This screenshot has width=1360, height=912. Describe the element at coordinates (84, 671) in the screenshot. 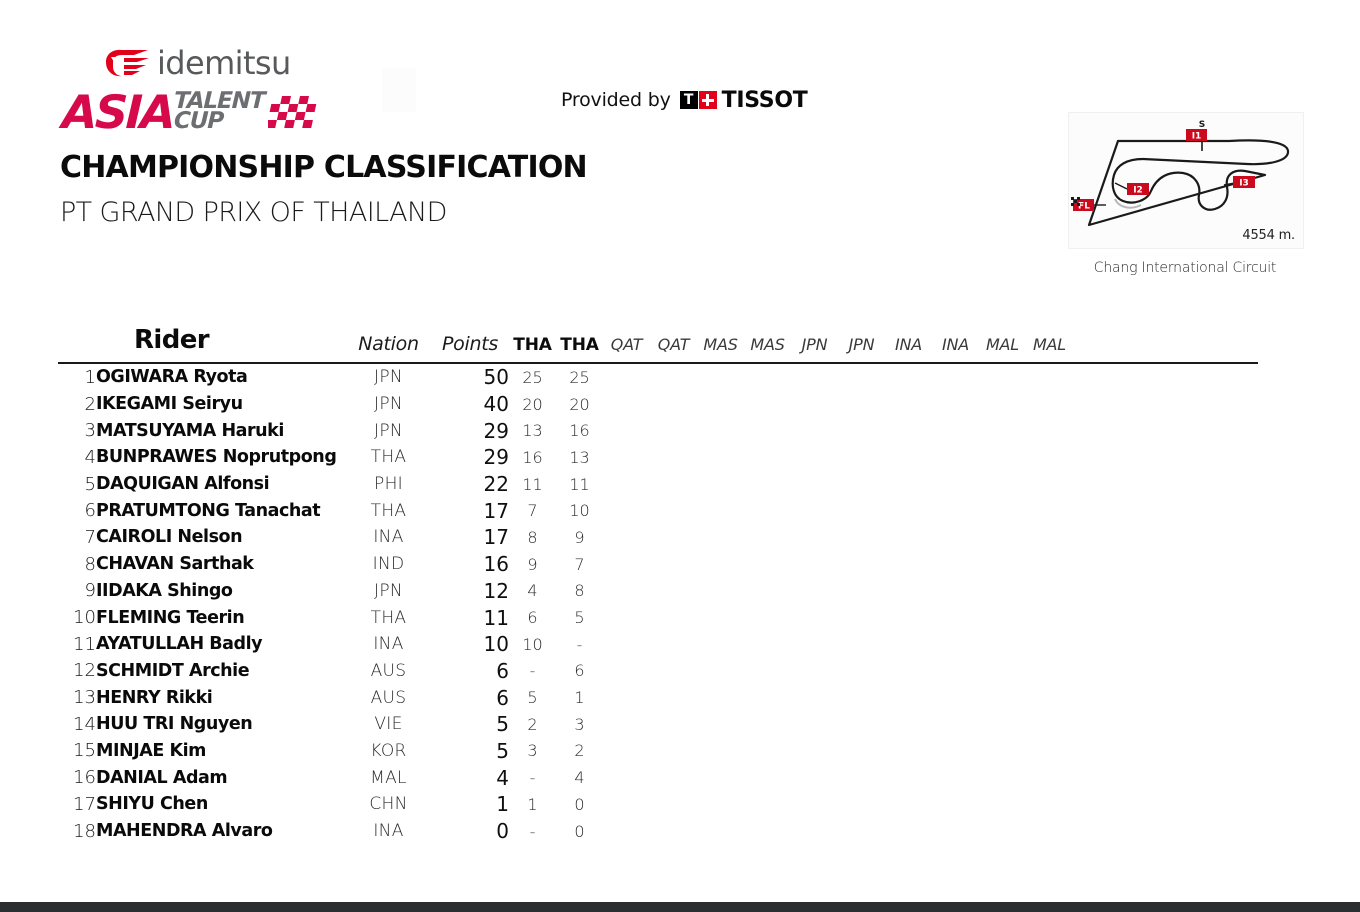

I see `row-position: 12` at that location.